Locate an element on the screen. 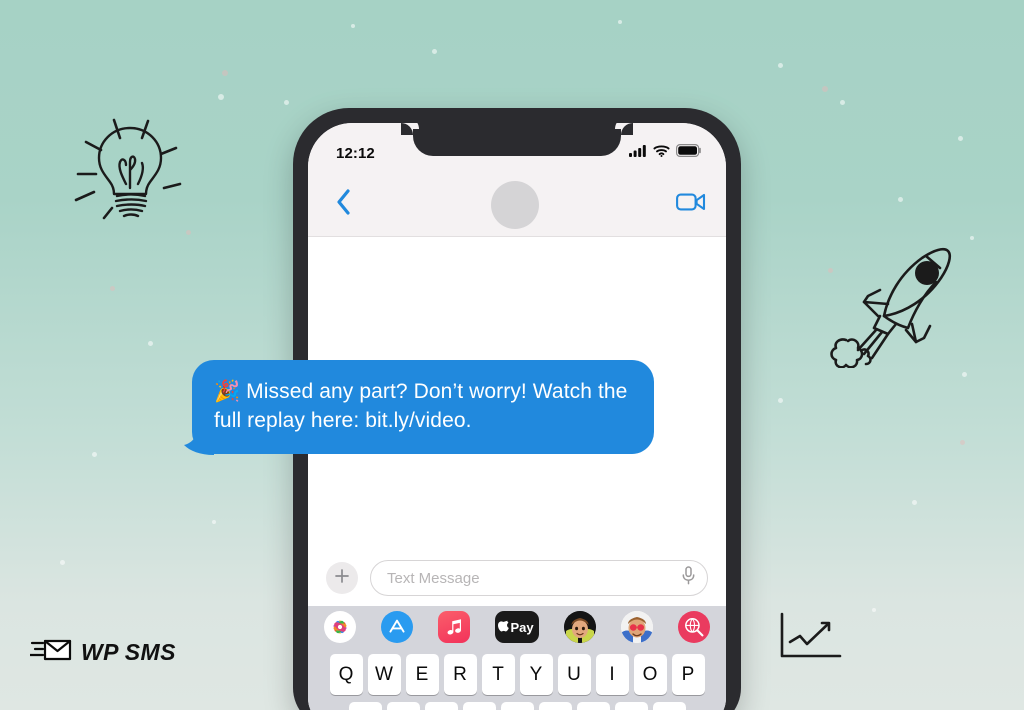 This screenshot has height=710, width=1024. key-h: H is located at coordinates (555, 706).